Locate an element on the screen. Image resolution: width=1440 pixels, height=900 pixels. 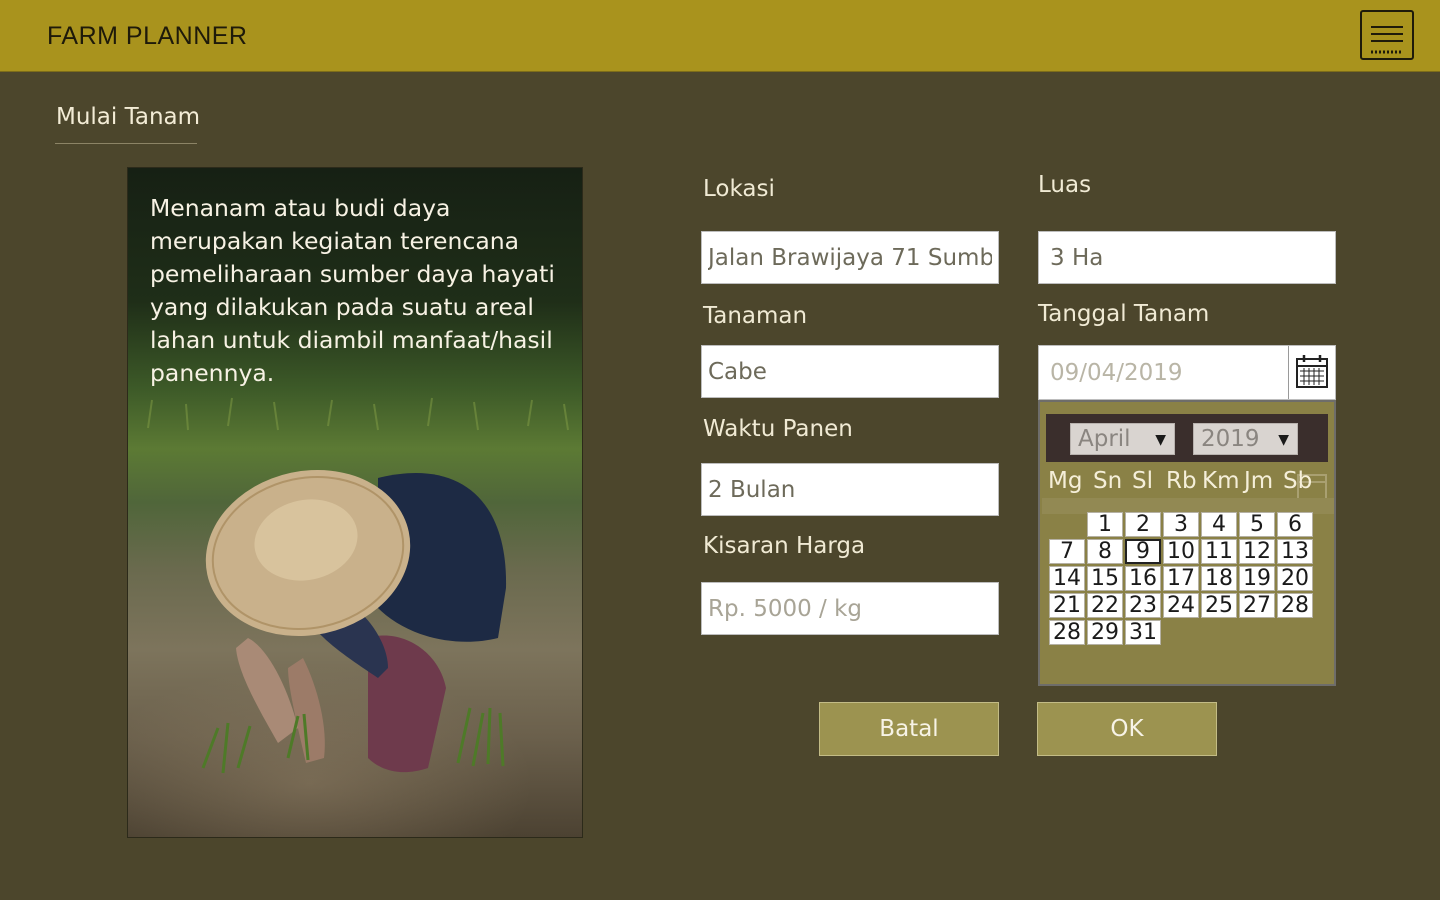
weekday-label: Rb is located at coordinates (1181, 481).